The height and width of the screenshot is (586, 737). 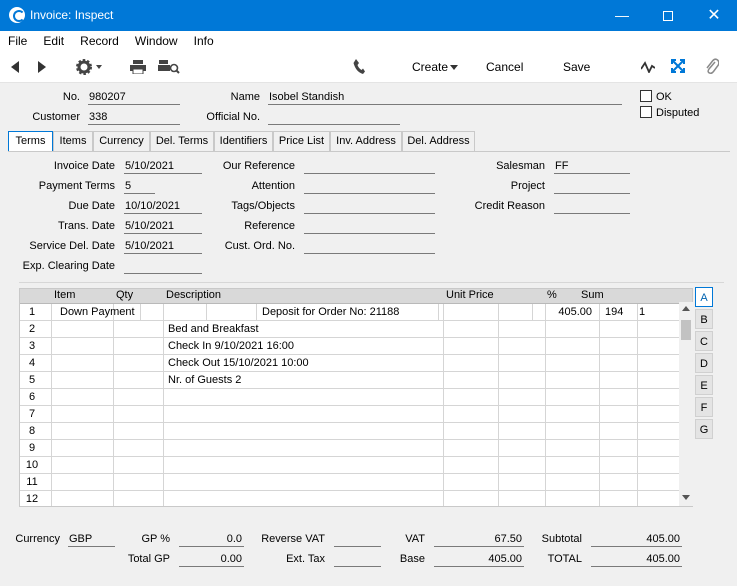 I want to click on row-description: Nr. of Guests 2, so click(x=204, y=380).